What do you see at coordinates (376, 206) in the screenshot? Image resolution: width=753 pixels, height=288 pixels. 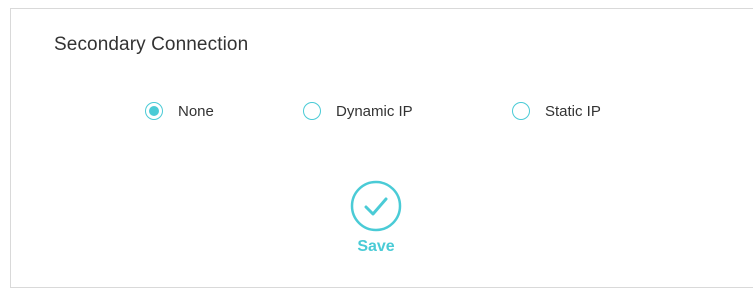 I see `checkmark-circle-icon` at bounding box center [376, 206].